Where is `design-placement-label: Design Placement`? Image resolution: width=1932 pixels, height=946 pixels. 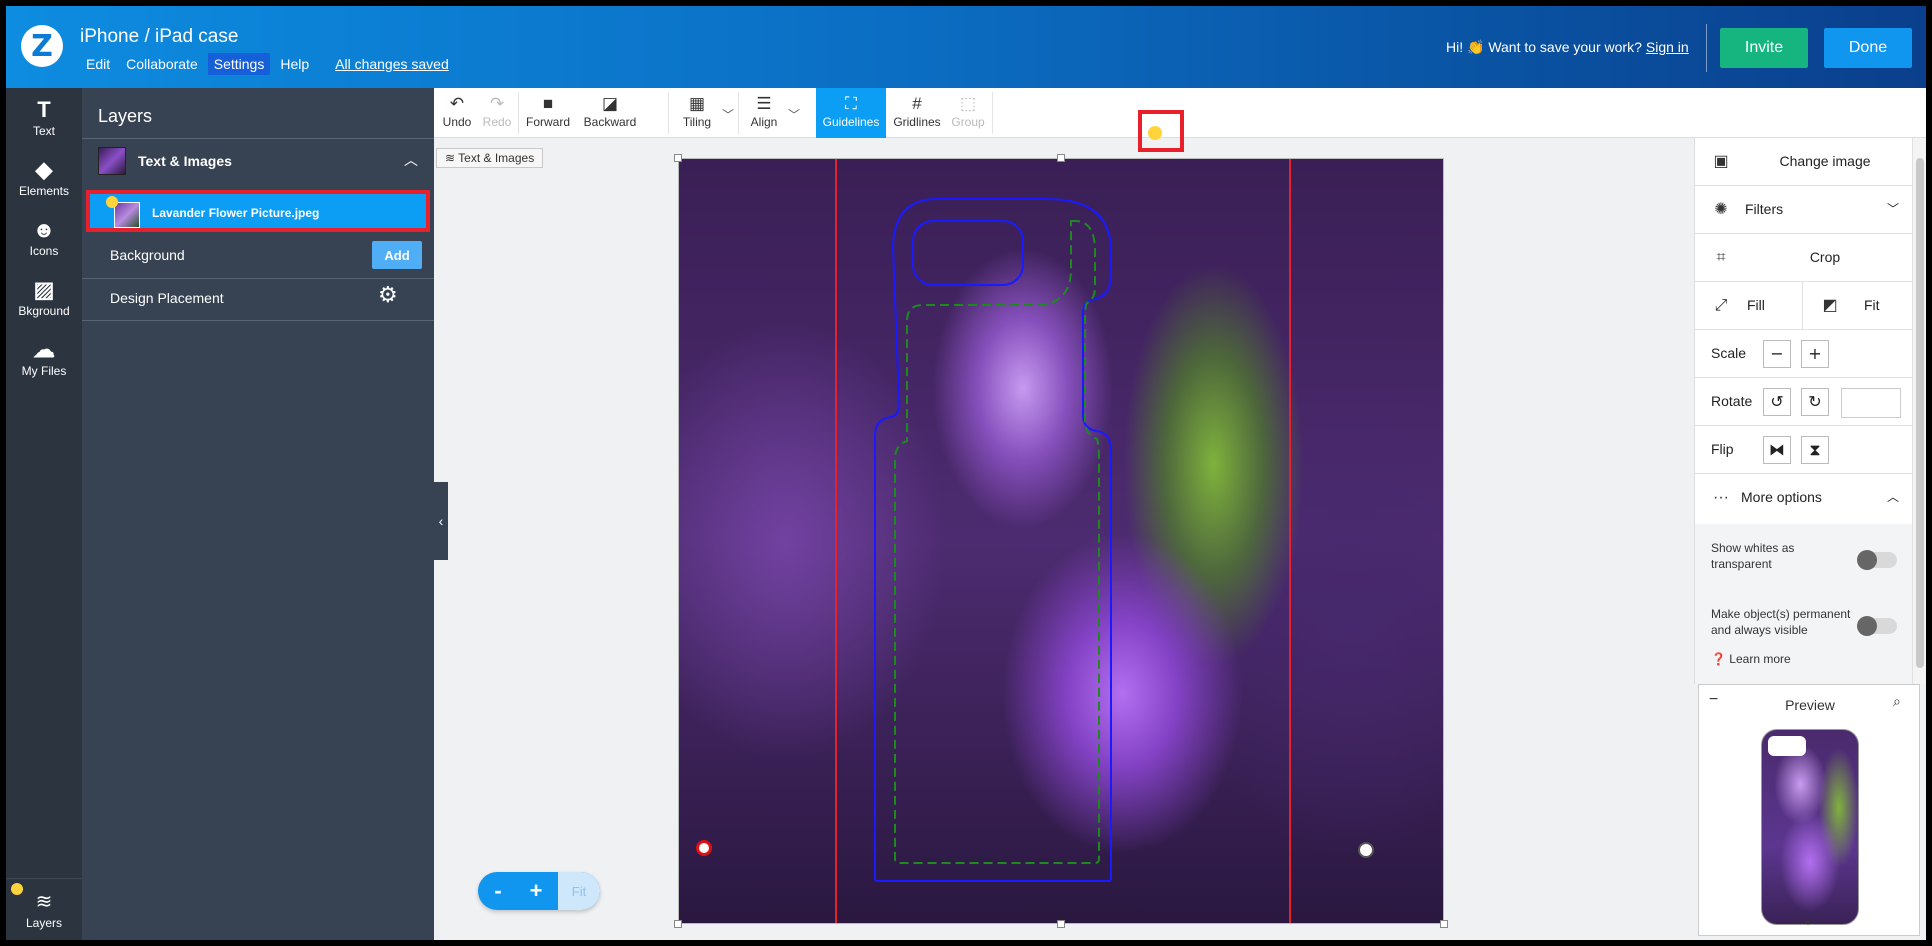 design-placement-label: Design Placement is located at coordinates (167, 298).